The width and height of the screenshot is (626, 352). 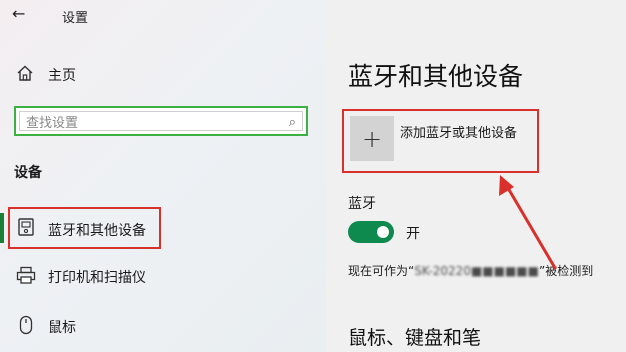 I want to click on section-heading-mouse-keyboard-pen: 鼠标、键盘和笔, so click(x=415, y=338).